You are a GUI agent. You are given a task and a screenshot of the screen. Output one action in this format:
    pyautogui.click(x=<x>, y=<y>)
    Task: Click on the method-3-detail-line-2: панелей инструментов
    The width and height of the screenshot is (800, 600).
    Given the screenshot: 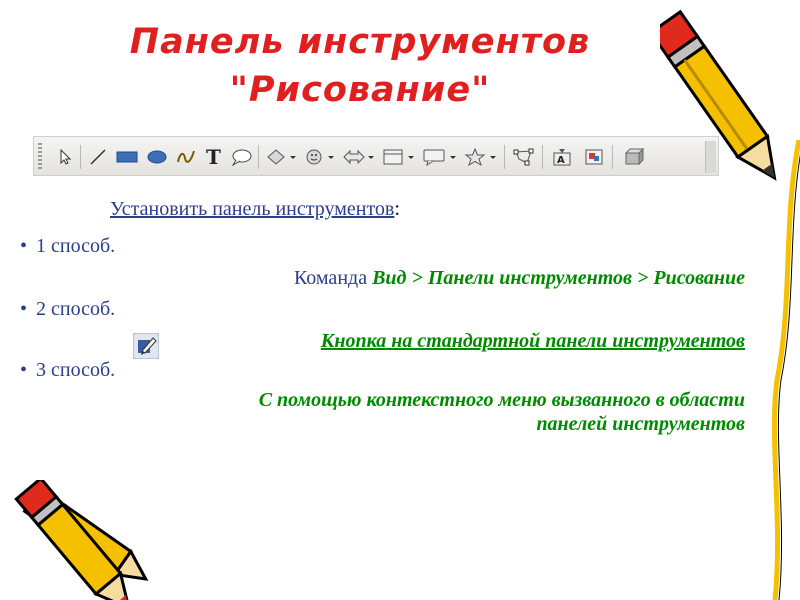 What is the action you would take?
    pyautogui.click(x=640, y=424)
    